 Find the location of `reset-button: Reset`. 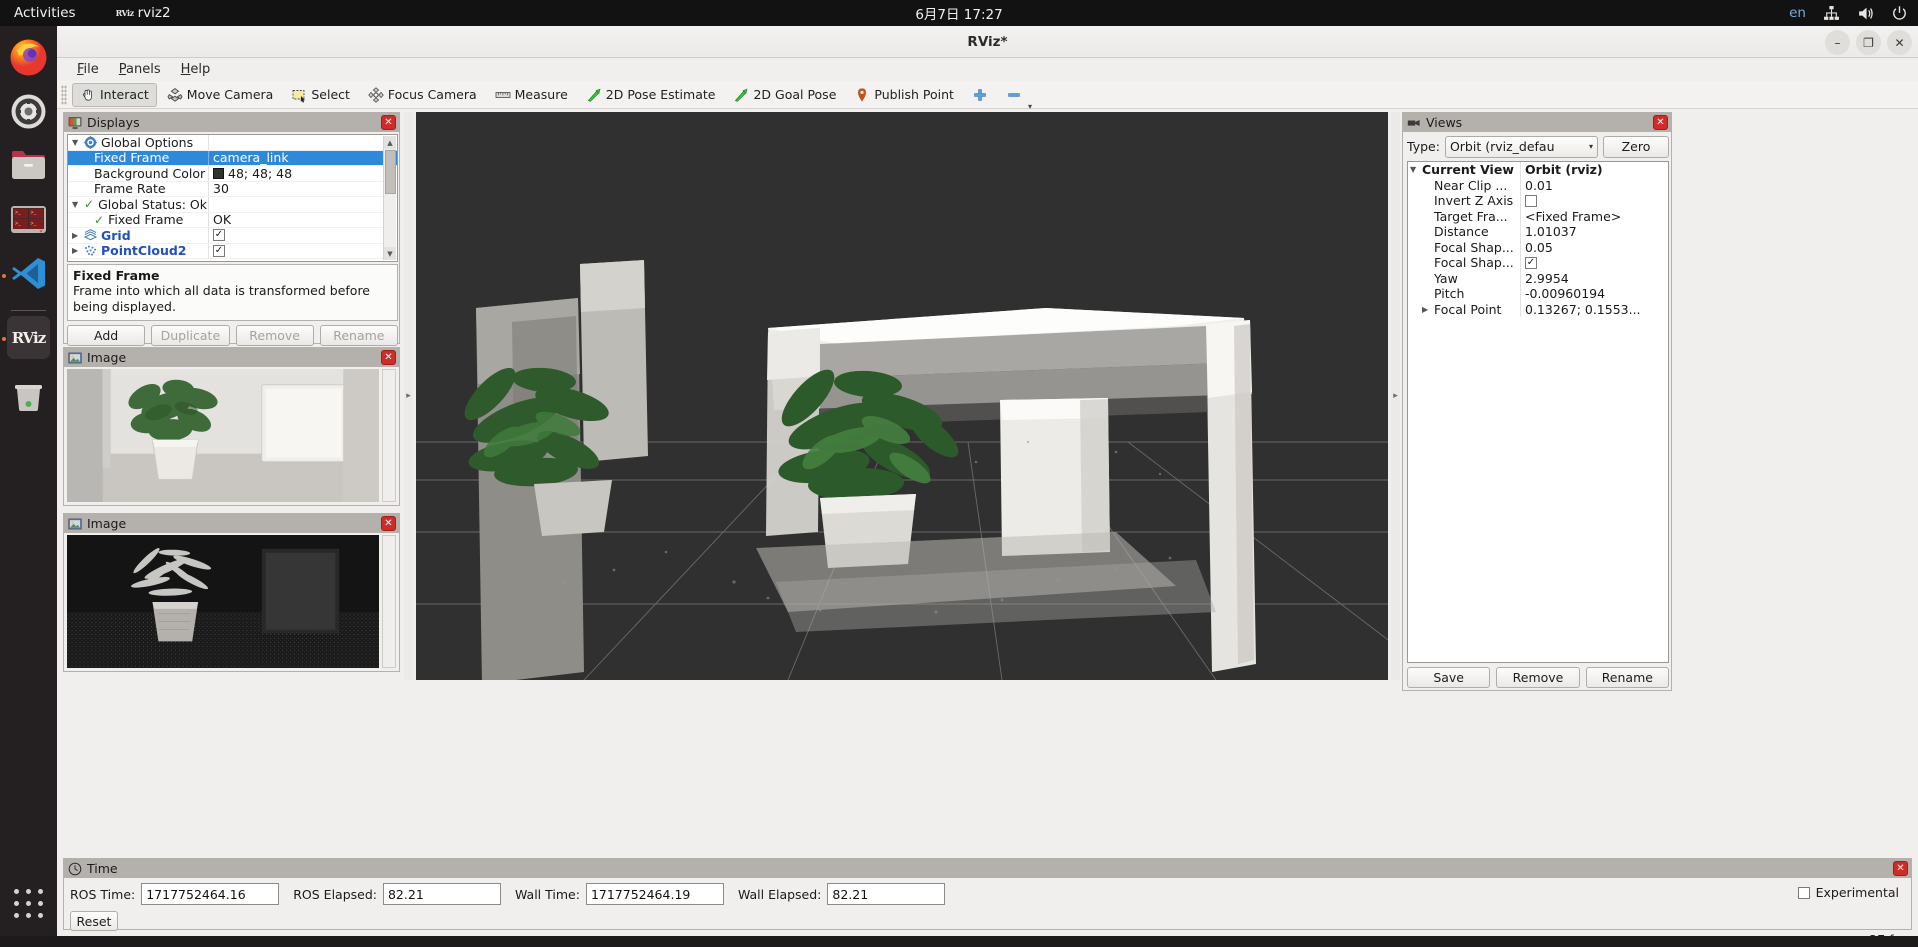

reset-button: Reset is located at coordinates (94, 921).